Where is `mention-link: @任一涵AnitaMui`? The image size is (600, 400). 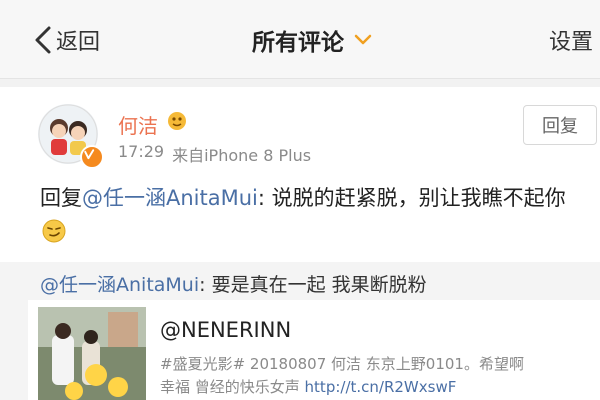 mention-link: @任一涵AnitaMui is located at coordinates (170, 198).